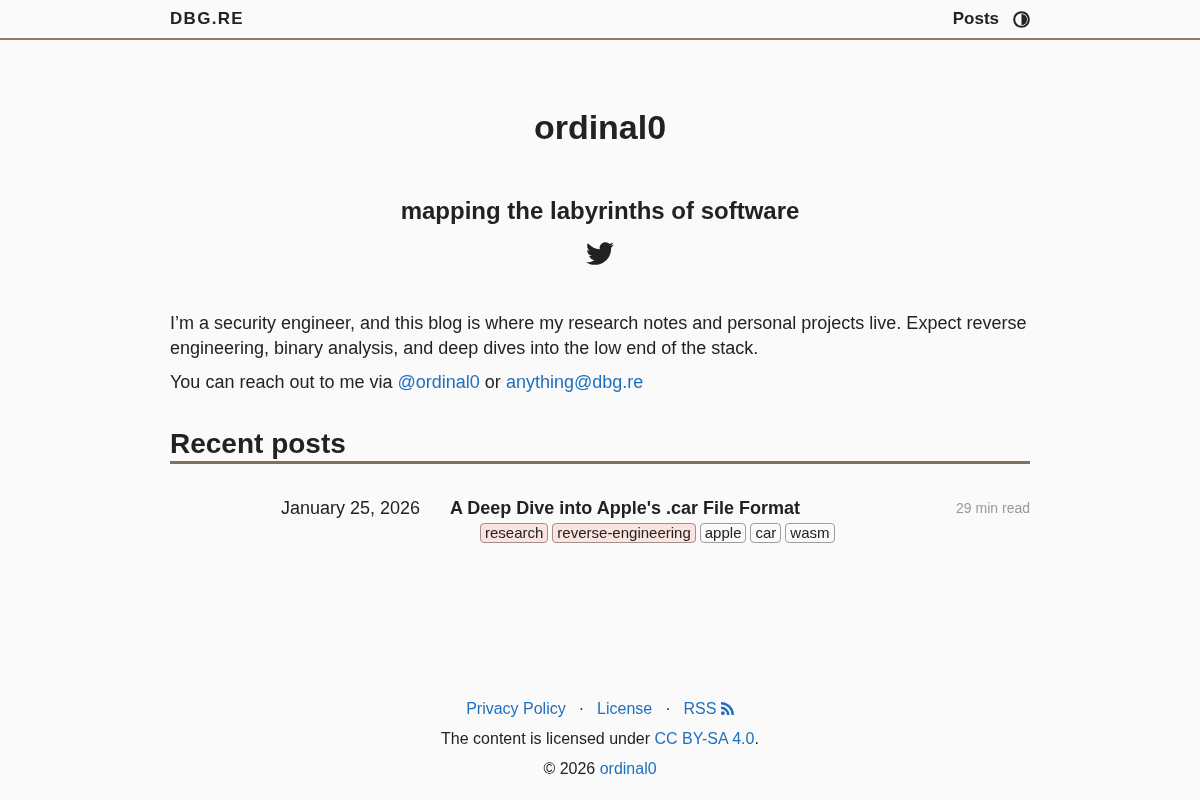 This screenshot has width=1200, height=800. Describe the element at coordinates (574, 382) in the screenshot. I see `contact-link: anything@dbg.re` at that location.